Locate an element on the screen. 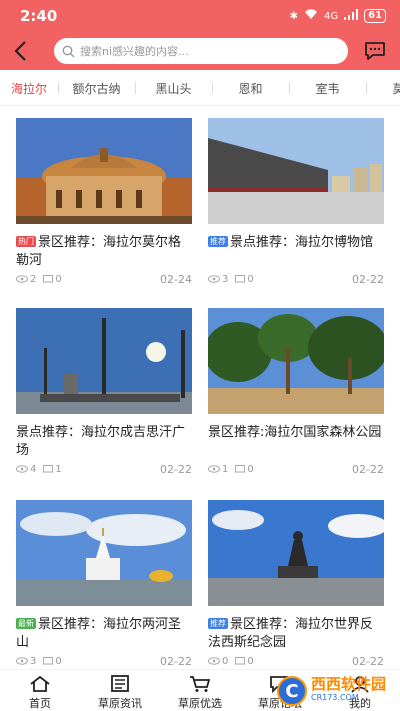 The image size is (400, 711). message-button is located at coordinates (375, 51).